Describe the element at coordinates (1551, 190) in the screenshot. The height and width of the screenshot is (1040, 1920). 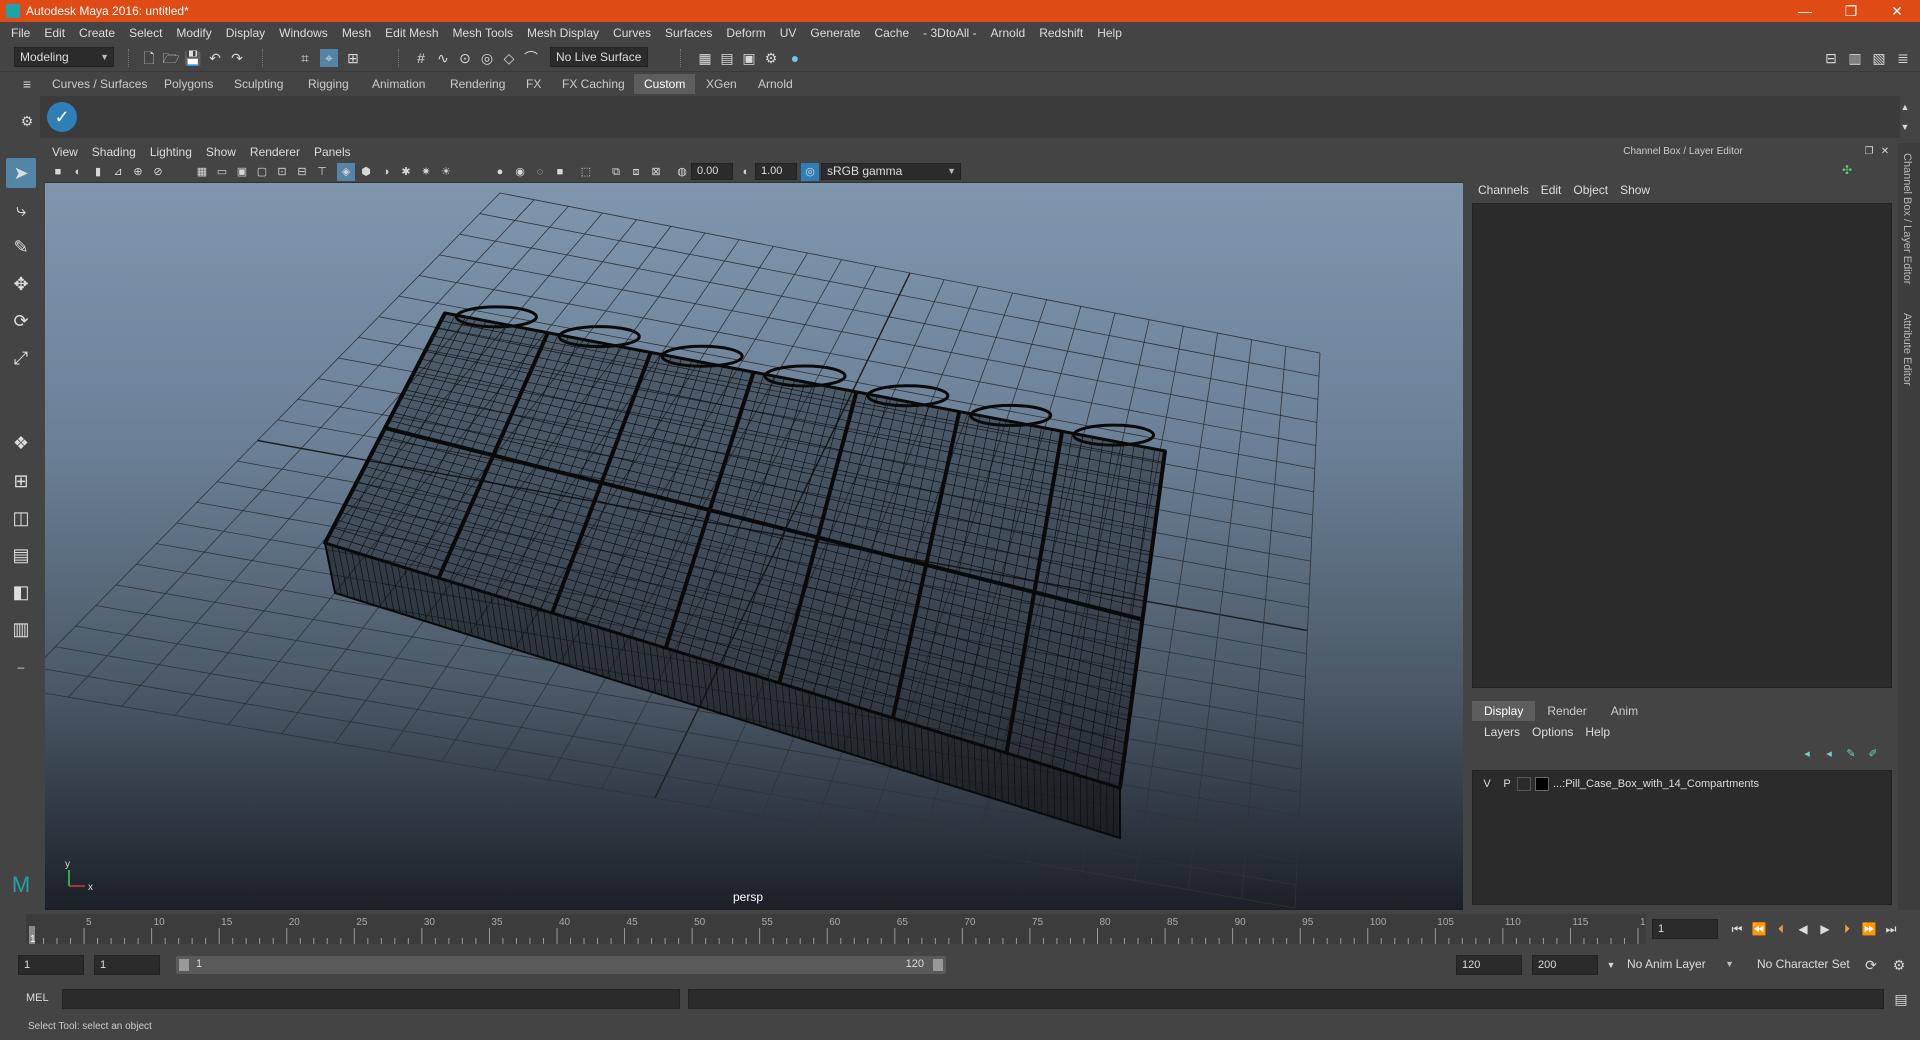
I see `cb-menu-edit: Edit` at that location.